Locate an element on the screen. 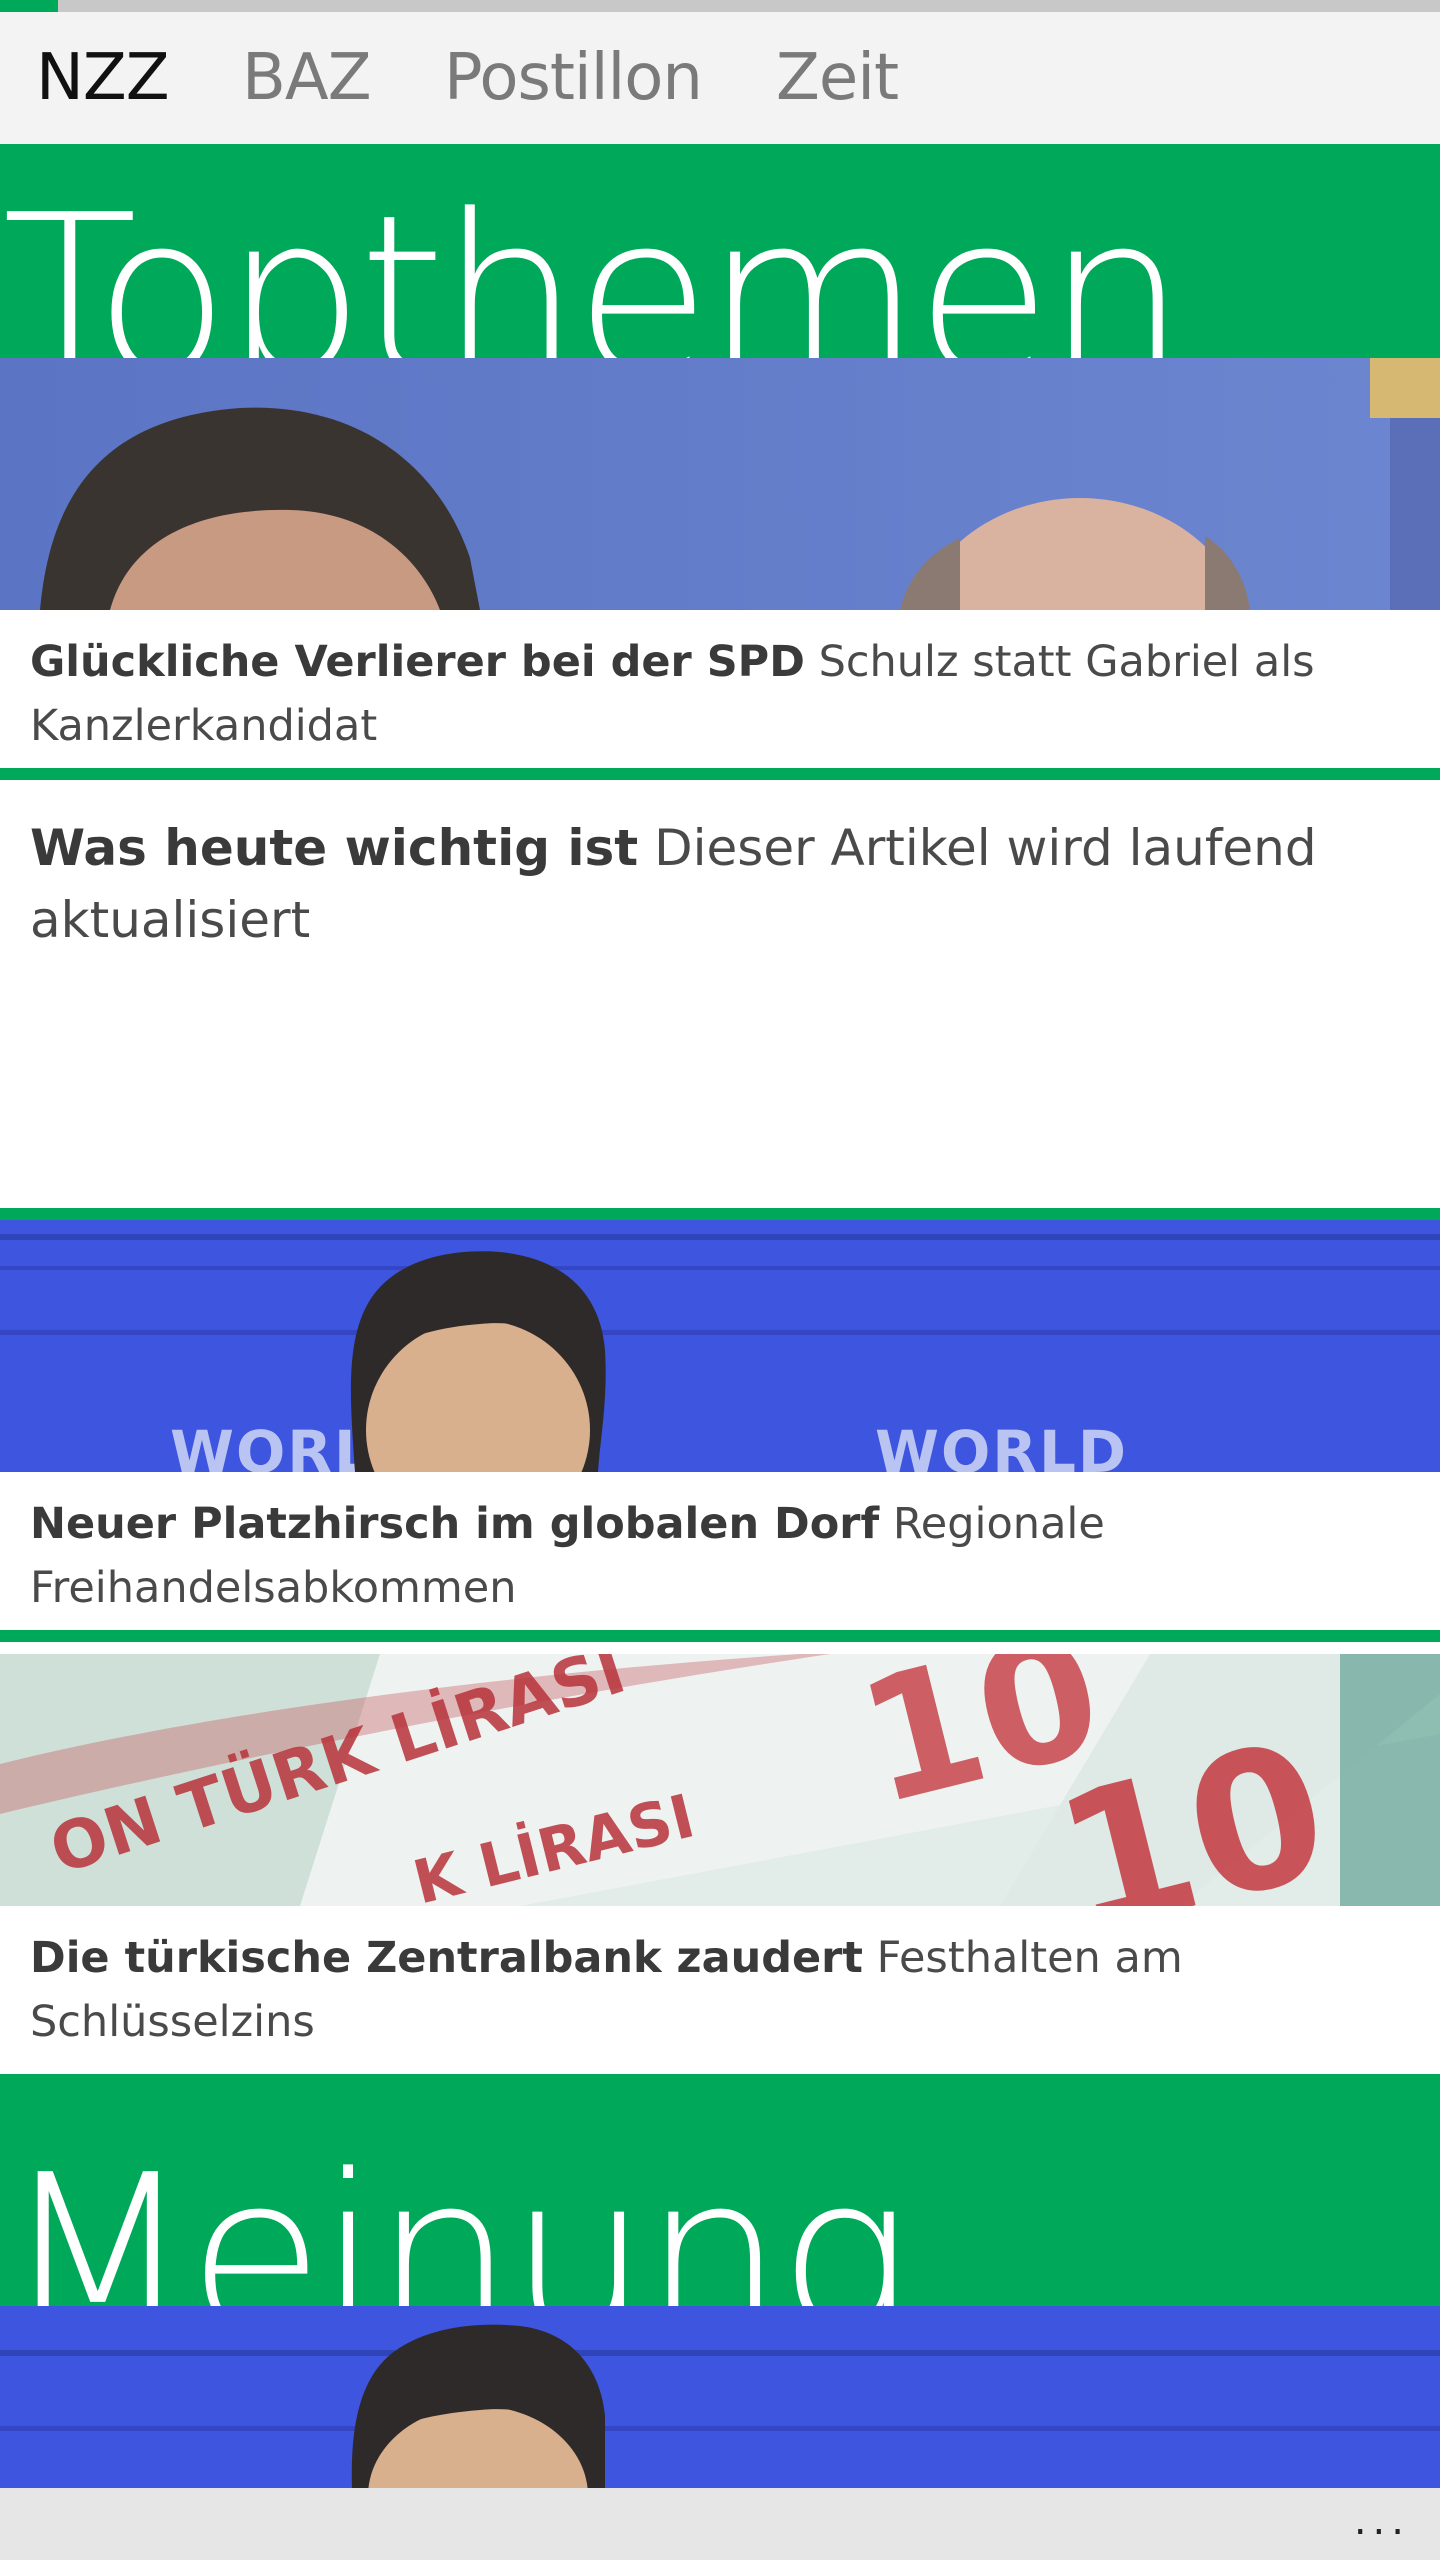 The height and width of the screenshot is (2560, 1440). politicians-photo is located at coordinates (720, 484).